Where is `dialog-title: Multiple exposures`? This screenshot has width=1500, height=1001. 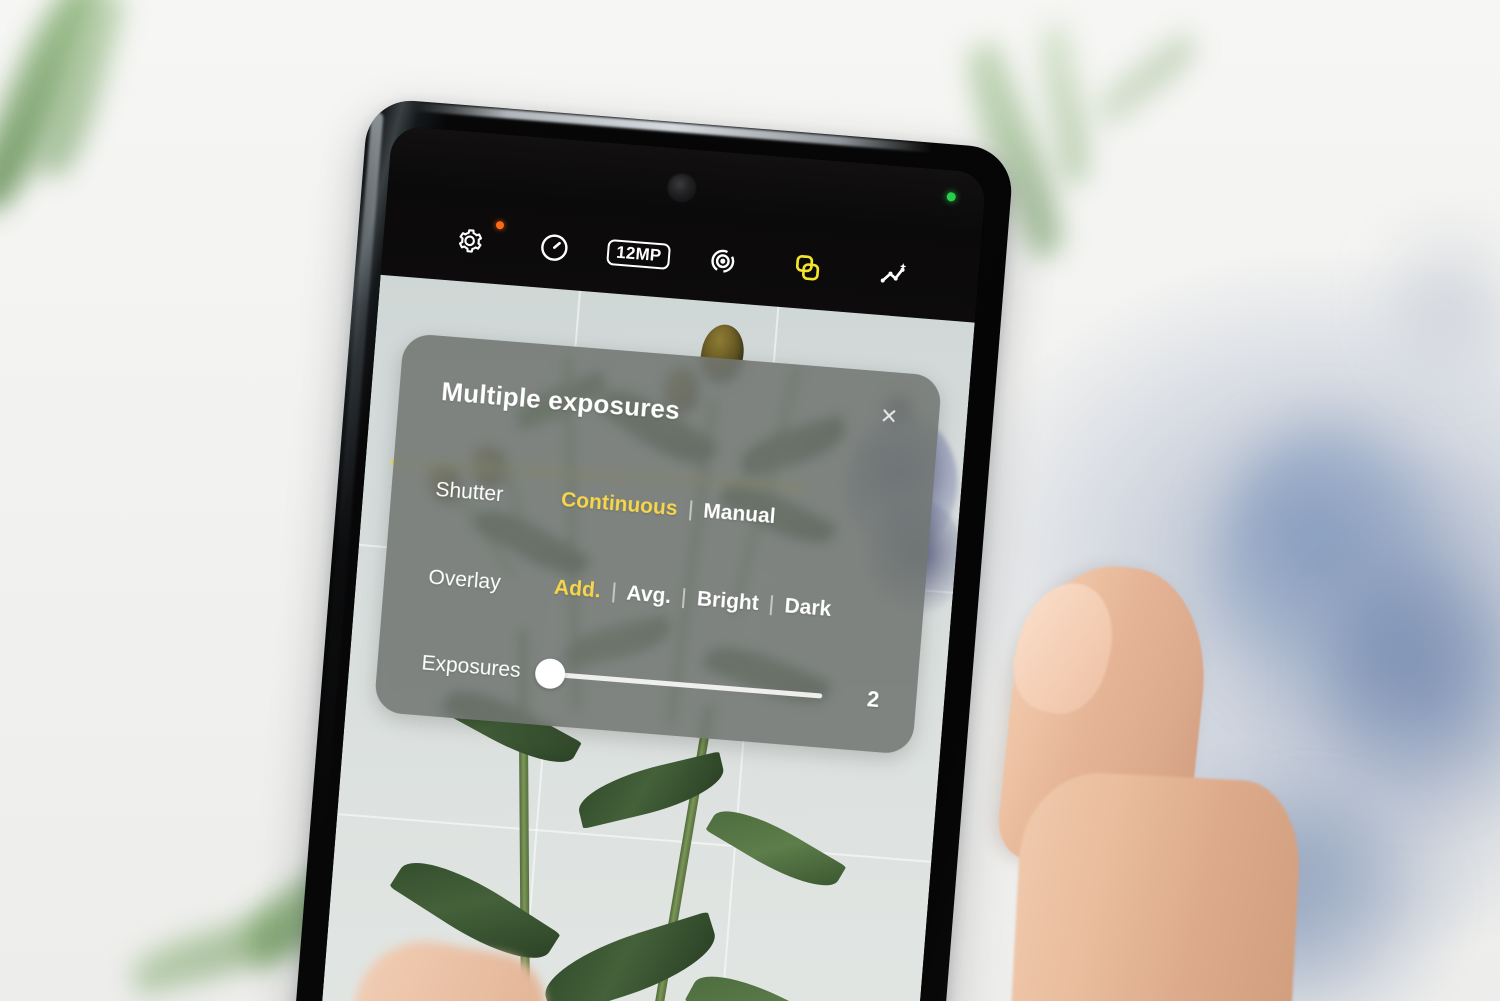 dialog-title: Multiple exposures is located at coordinates (561, 401).